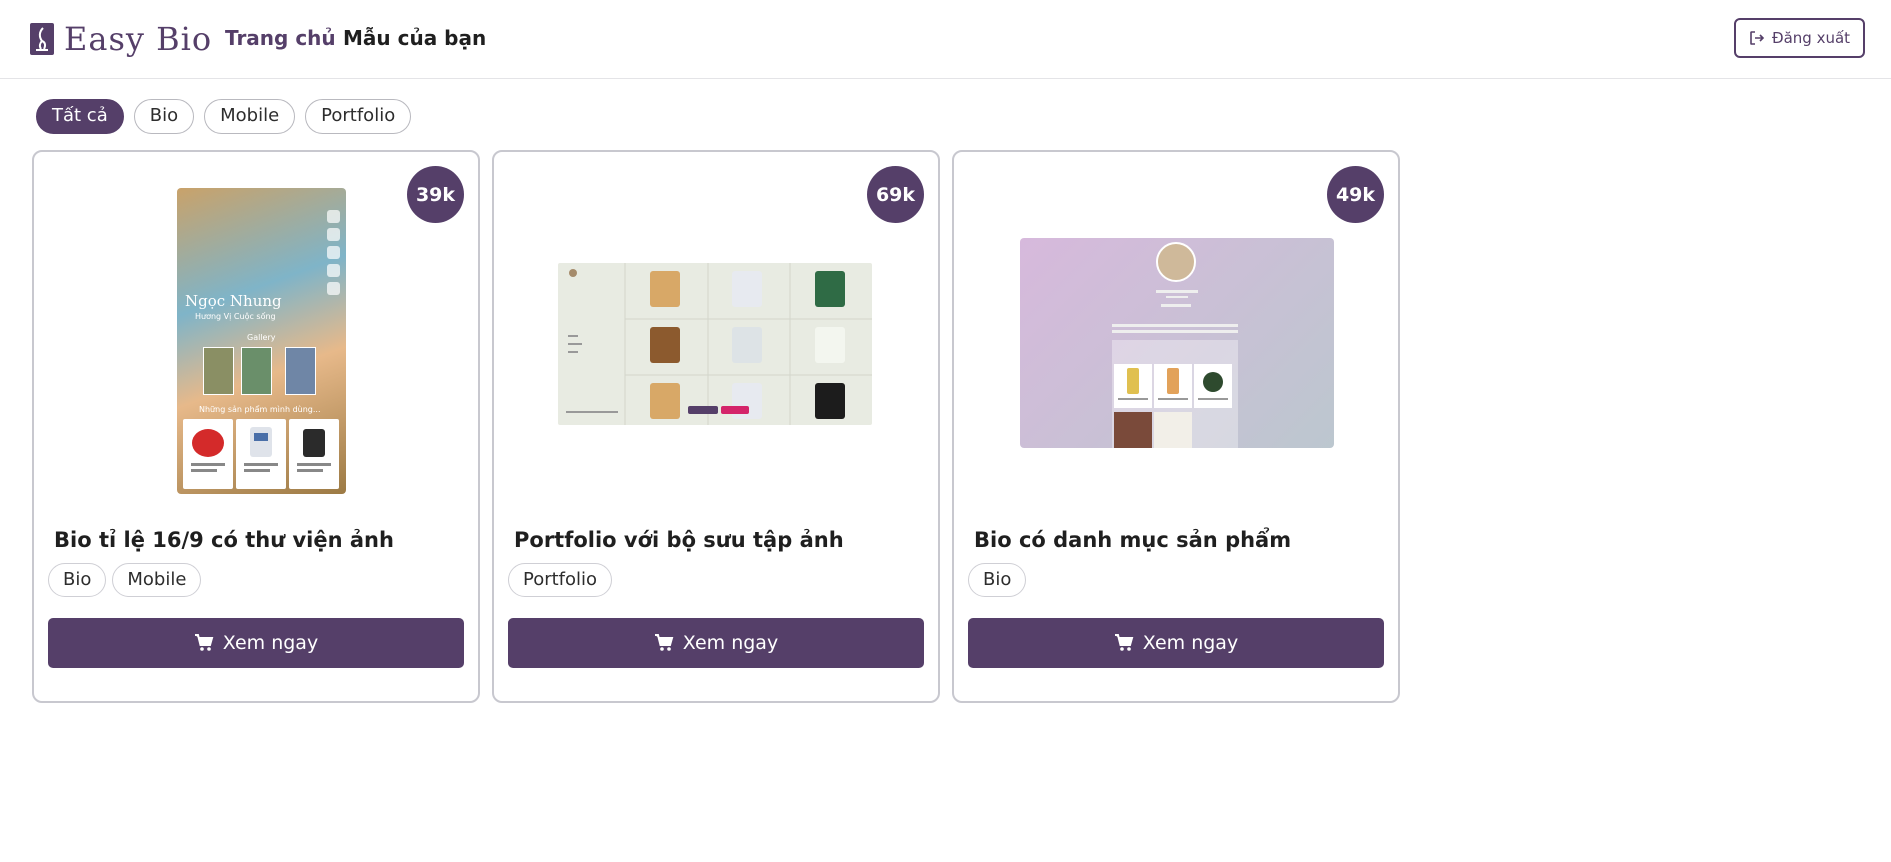 This screenshot has width=1891, height=862. Describe the element at coordinates (80, 116) in the screenshot. I see `filter-all-chip: Tất cả` at that location.